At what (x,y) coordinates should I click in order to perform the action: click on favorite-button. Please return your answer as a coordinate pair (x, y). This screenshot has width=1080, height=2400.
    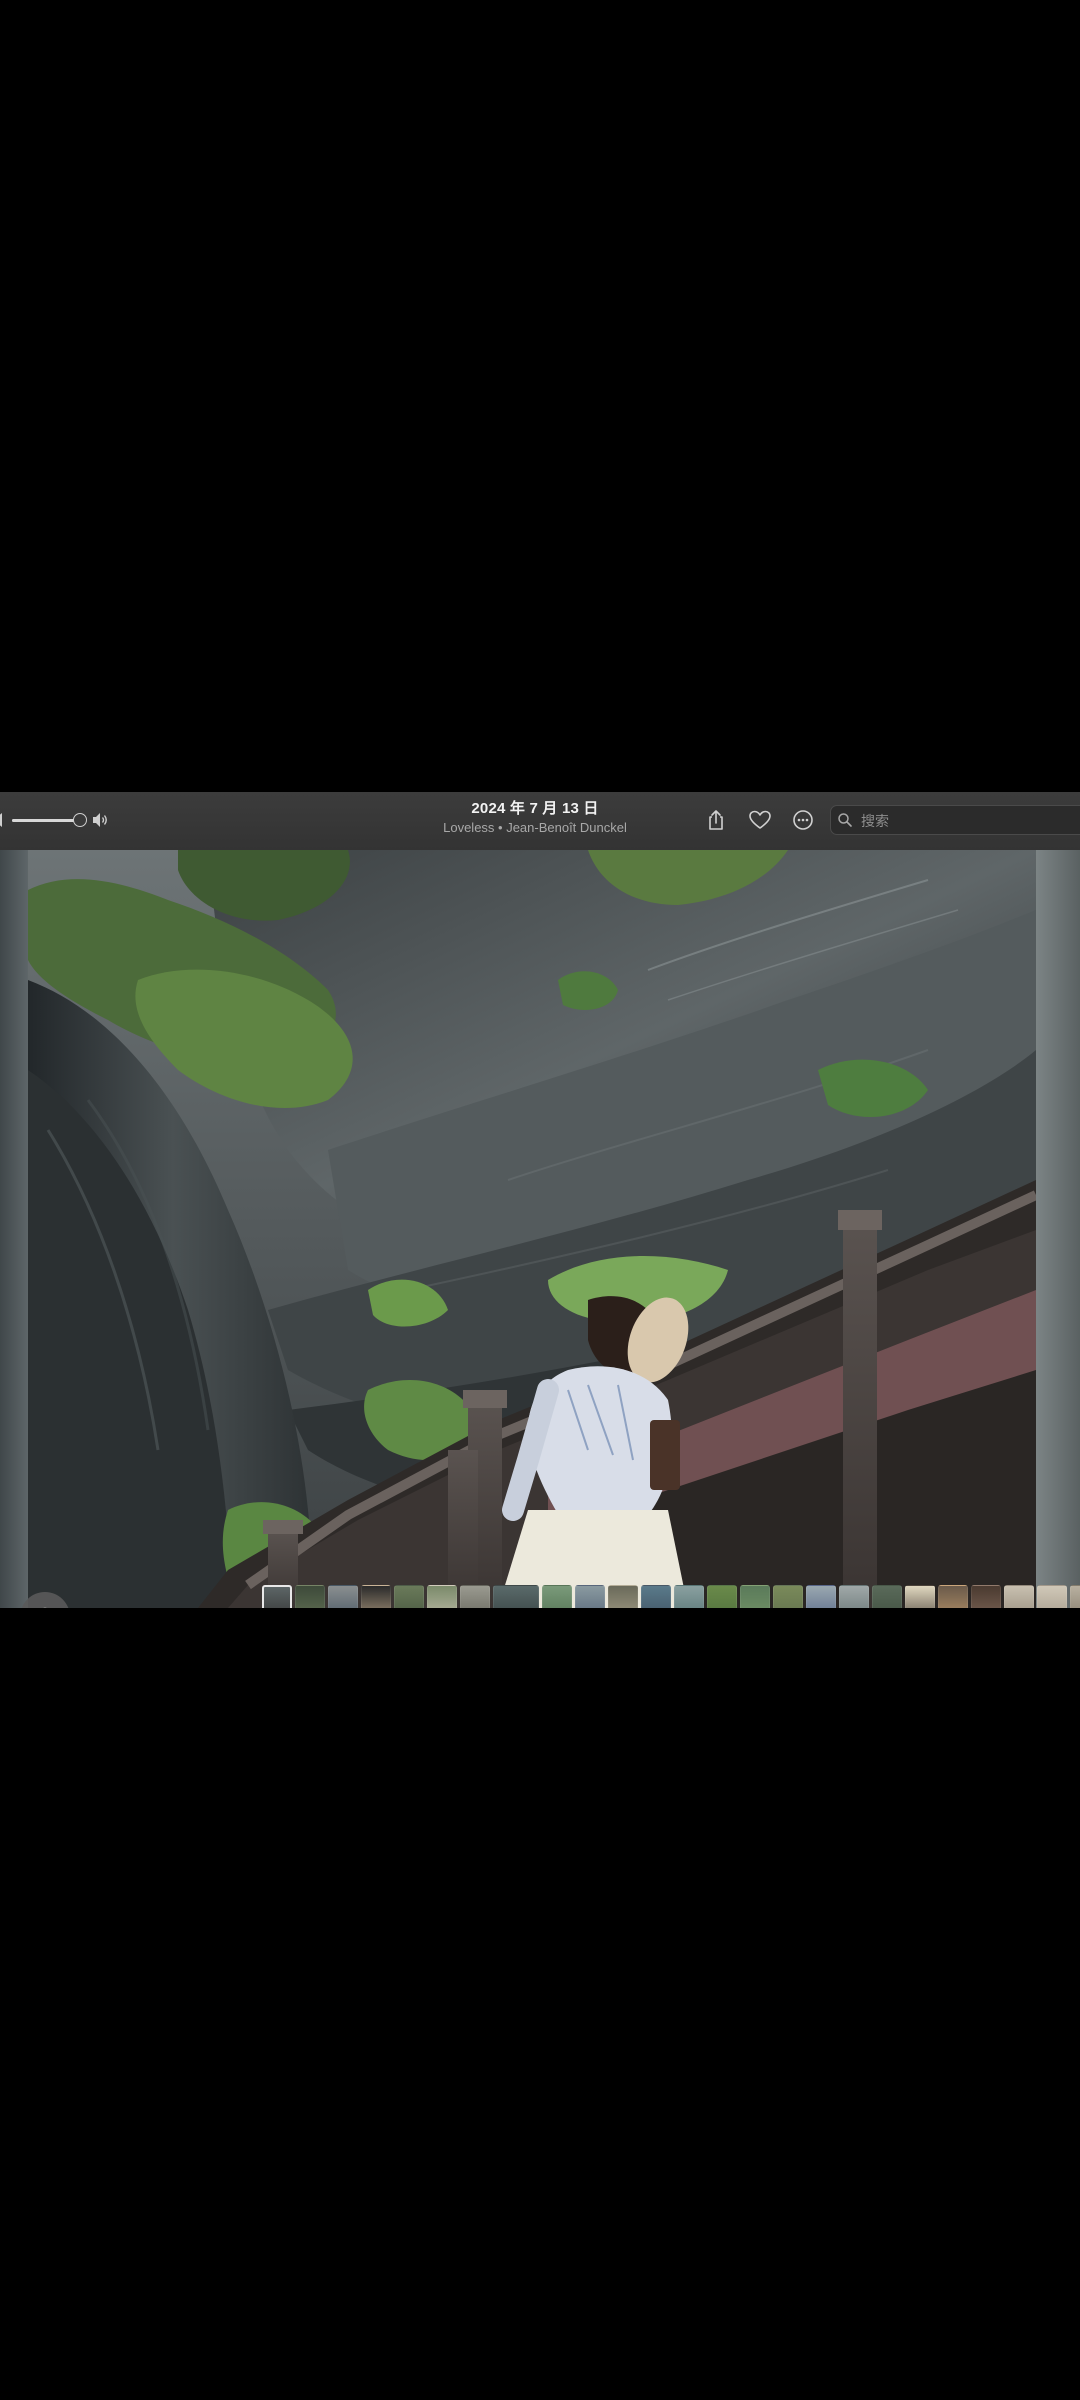
    Looking at the image, I should click on (760, 820).